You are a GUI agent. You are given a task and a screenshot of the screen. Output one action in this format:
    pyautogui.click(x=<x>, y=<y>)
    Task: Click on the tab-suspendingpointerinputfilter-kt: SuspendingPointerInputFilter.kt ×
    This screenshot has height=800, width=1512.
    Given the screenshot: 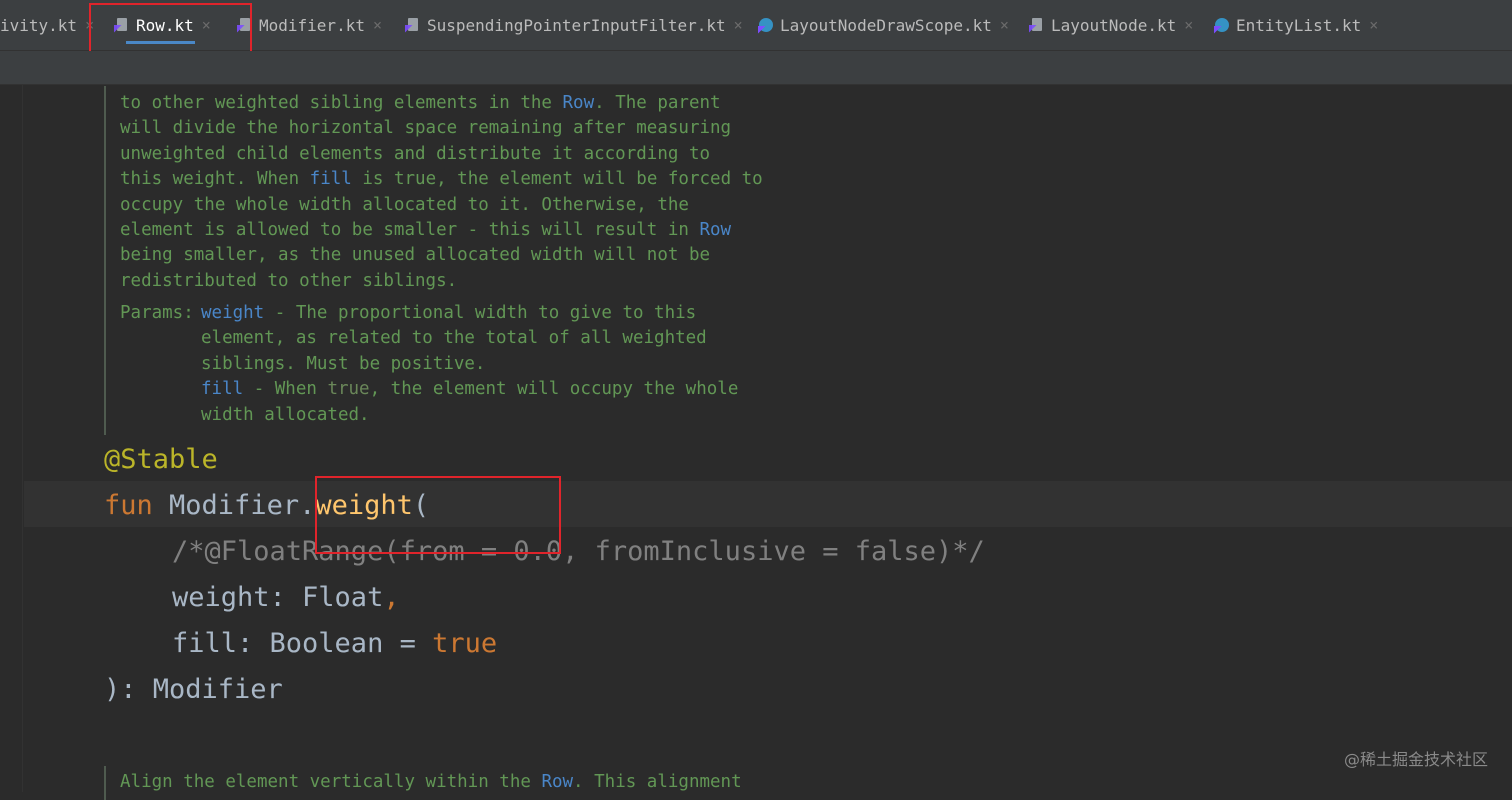 What is the action you would take?
    pyautogui.click(x=574, y=25)
    